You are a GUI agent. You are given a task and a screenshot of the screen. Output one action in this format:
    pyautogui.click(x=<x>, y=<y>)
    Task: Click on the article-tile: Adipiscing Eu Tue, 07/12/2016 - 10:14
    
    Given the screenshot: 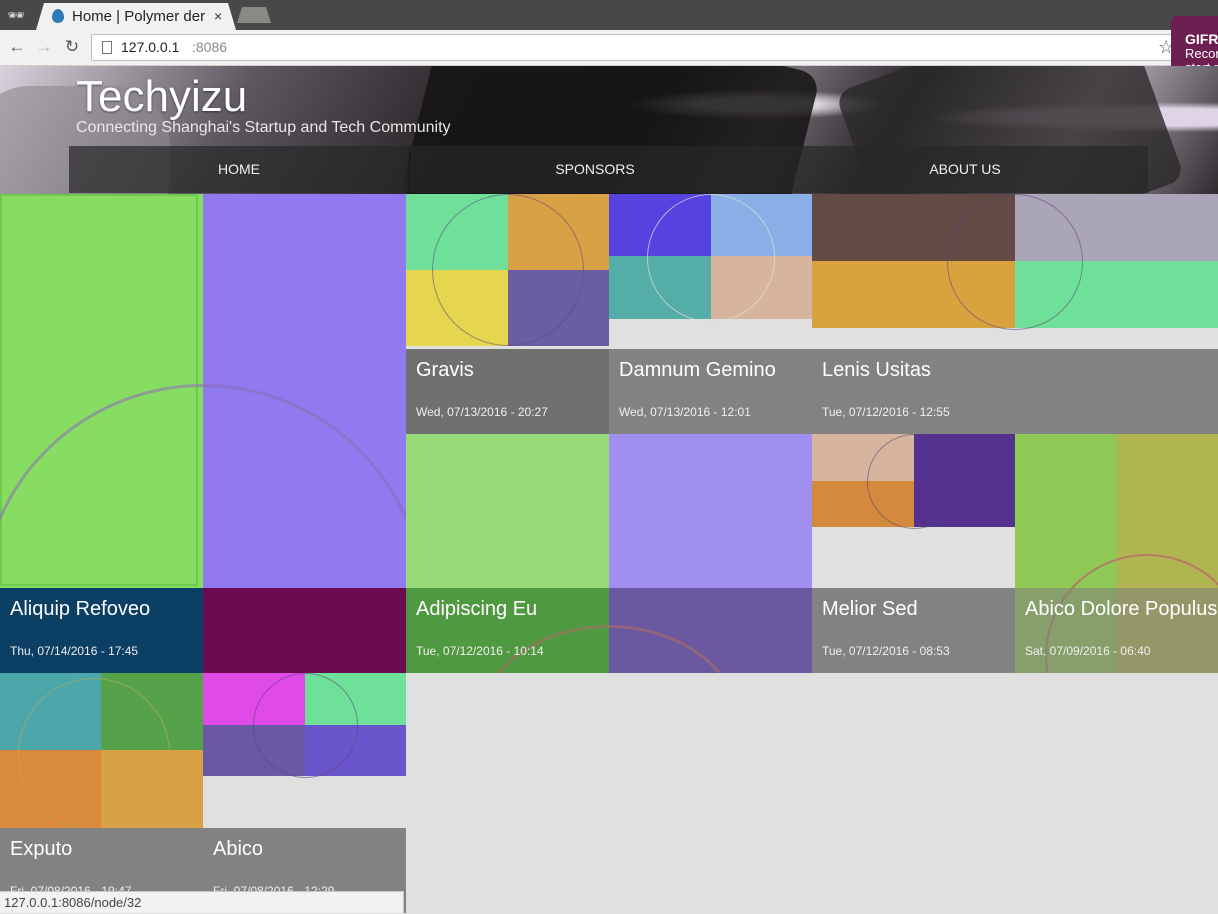 What is the action you would take?
    pyautogui.click(x=609, y=553)
    